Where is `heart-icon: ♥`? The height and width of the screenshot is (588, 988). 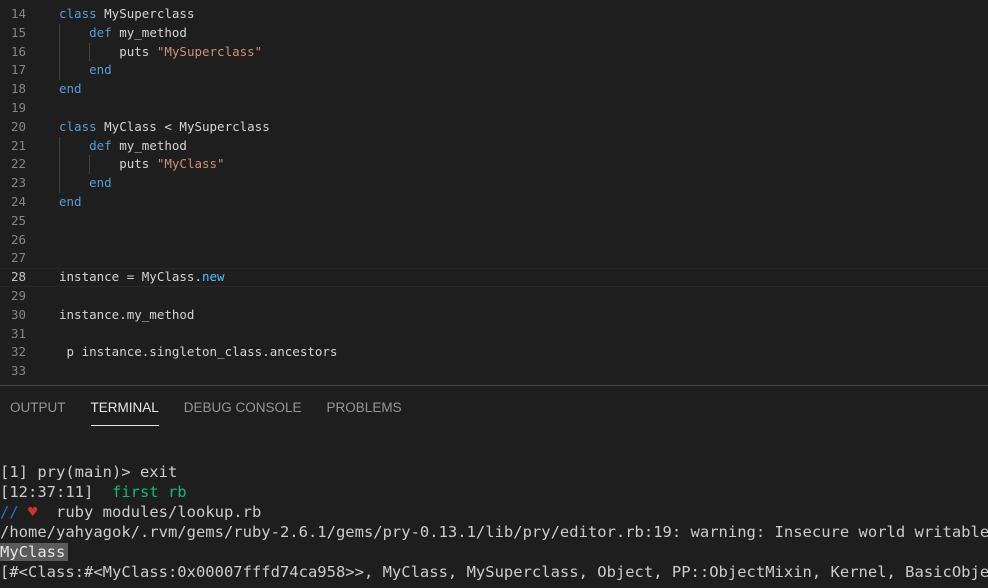 heart-icon: ♥ is located at coordinates (33, 512).